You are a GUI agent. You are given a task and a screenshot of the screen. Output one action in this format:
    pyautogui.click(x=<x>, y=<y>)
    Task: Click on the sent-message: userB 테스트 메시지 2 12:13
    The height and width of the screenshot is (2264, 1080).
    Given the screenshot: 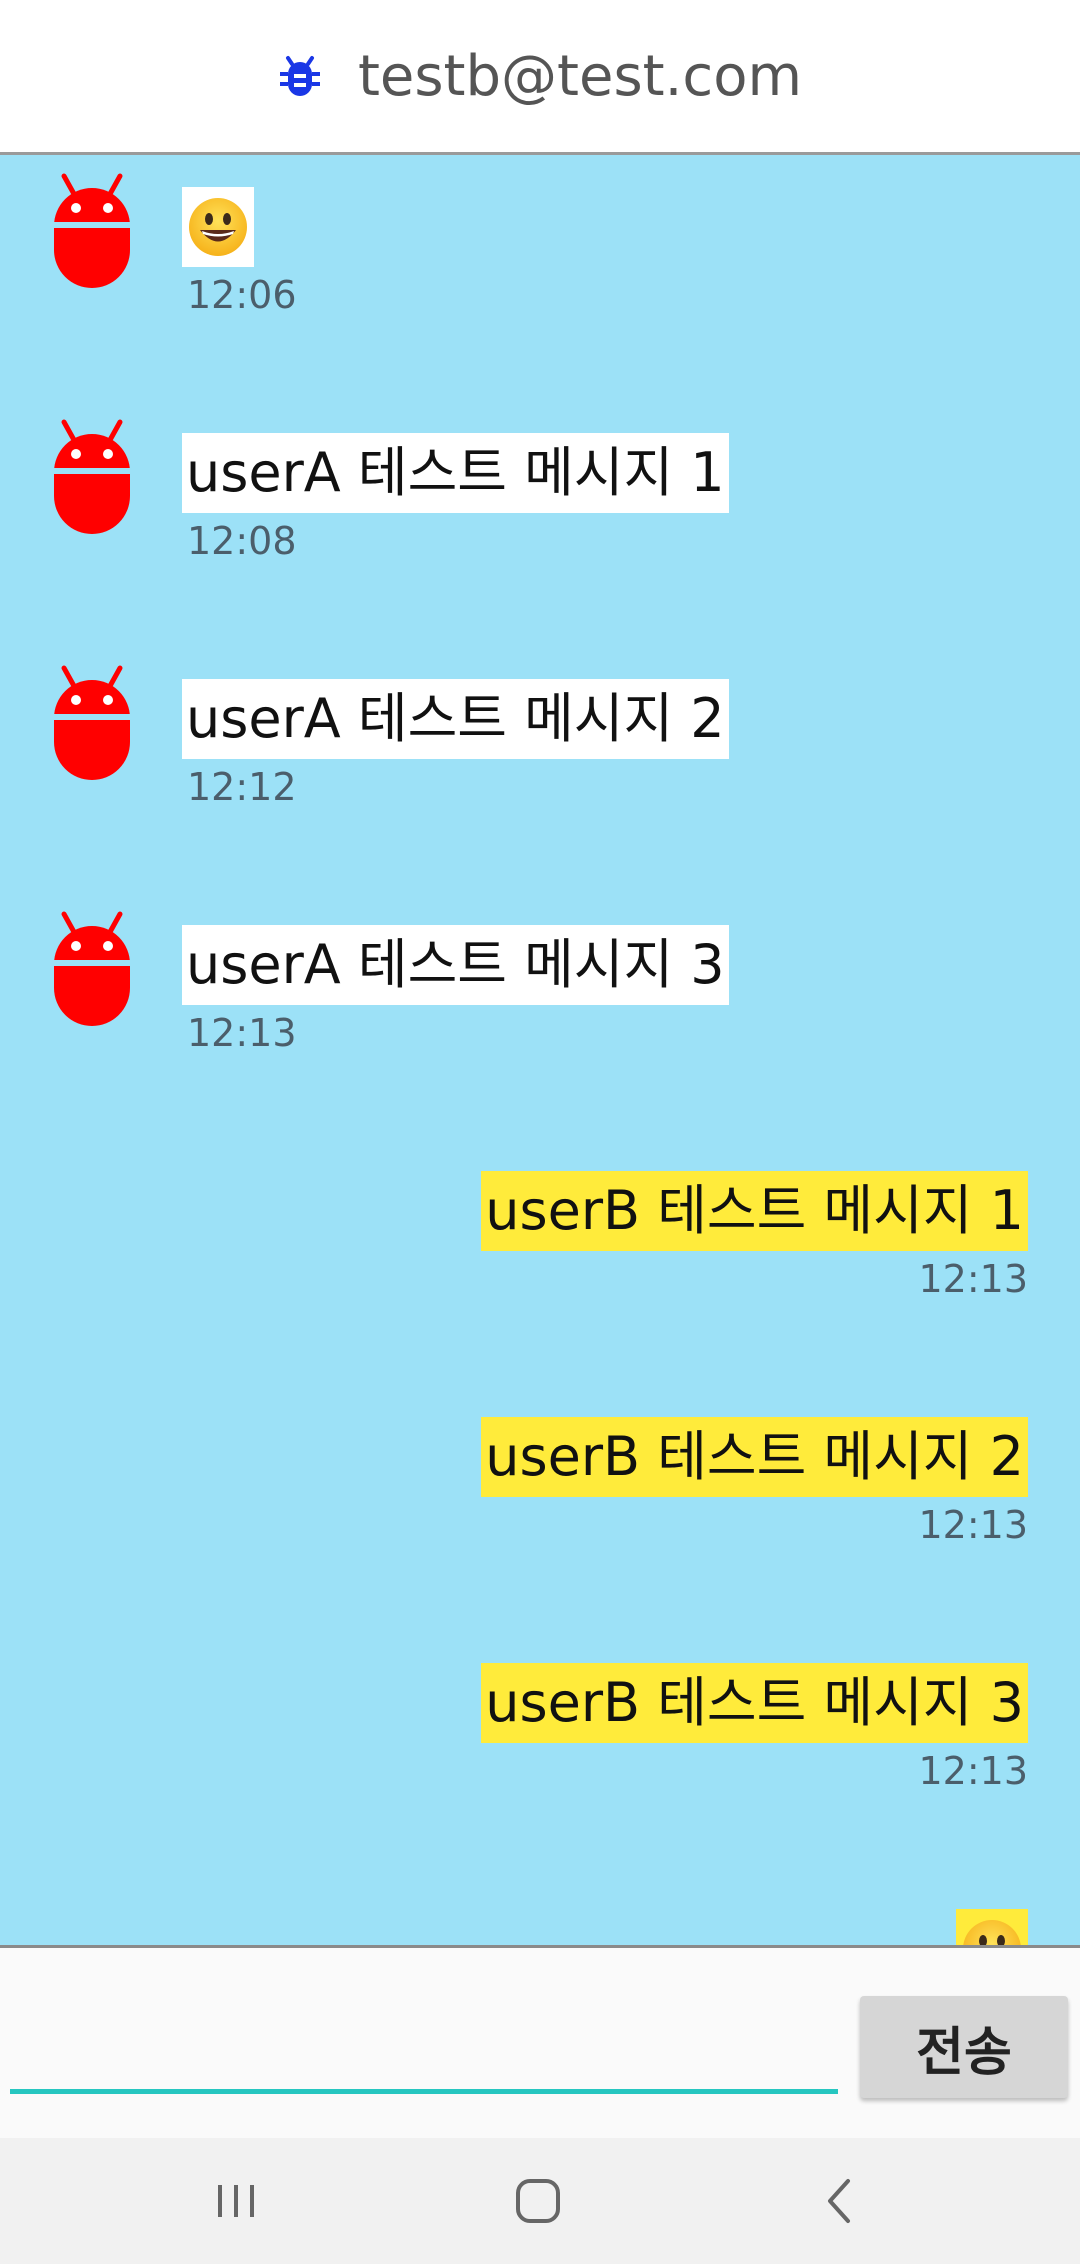 What is the action you would take?
    pyautogui.click(x=540, y=1485)
    